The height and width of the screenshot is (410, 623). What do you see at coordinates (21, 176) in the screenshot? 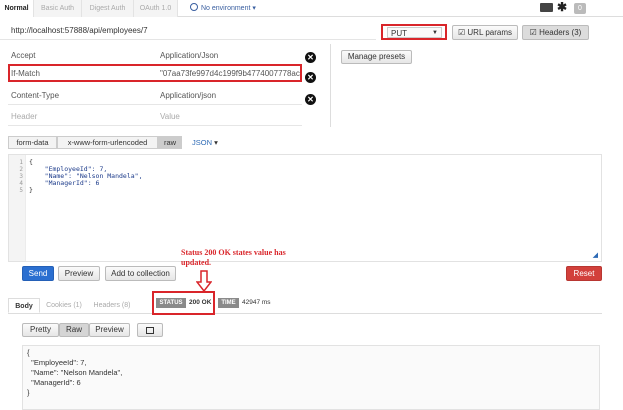
I see `line-number: 3` at bounding box center [21, 176].